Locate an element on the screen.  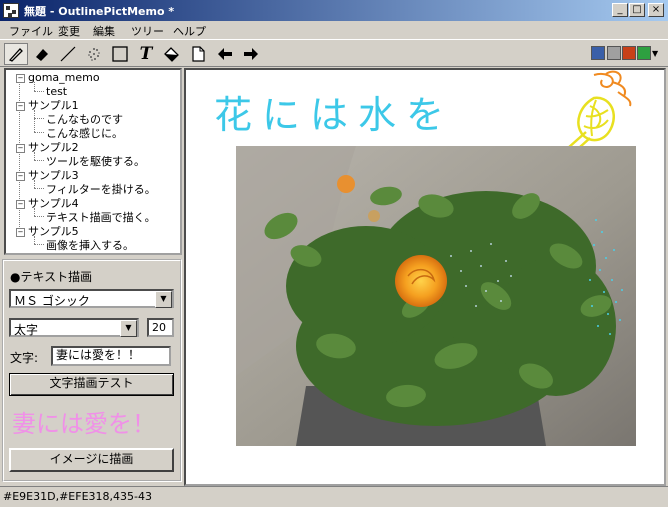
color-swatch-blue is located at coordinates (598, 53).